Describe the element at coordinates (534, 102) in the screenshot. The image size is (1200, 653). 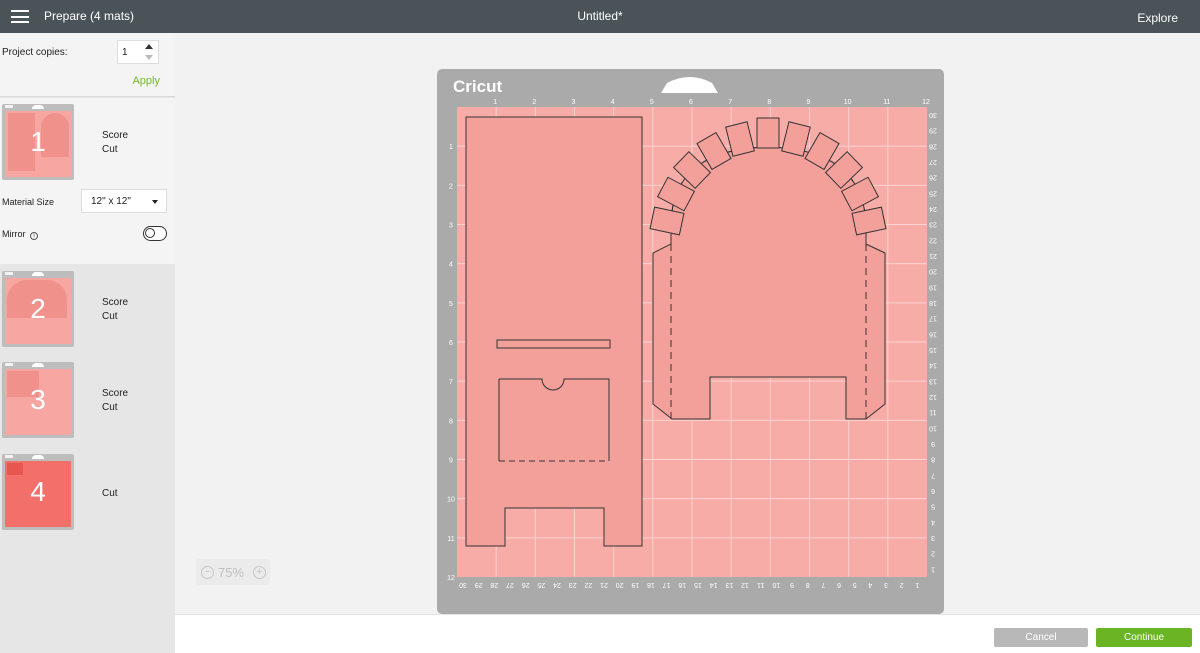
I see `top-ruler-tick: 2` at that location.